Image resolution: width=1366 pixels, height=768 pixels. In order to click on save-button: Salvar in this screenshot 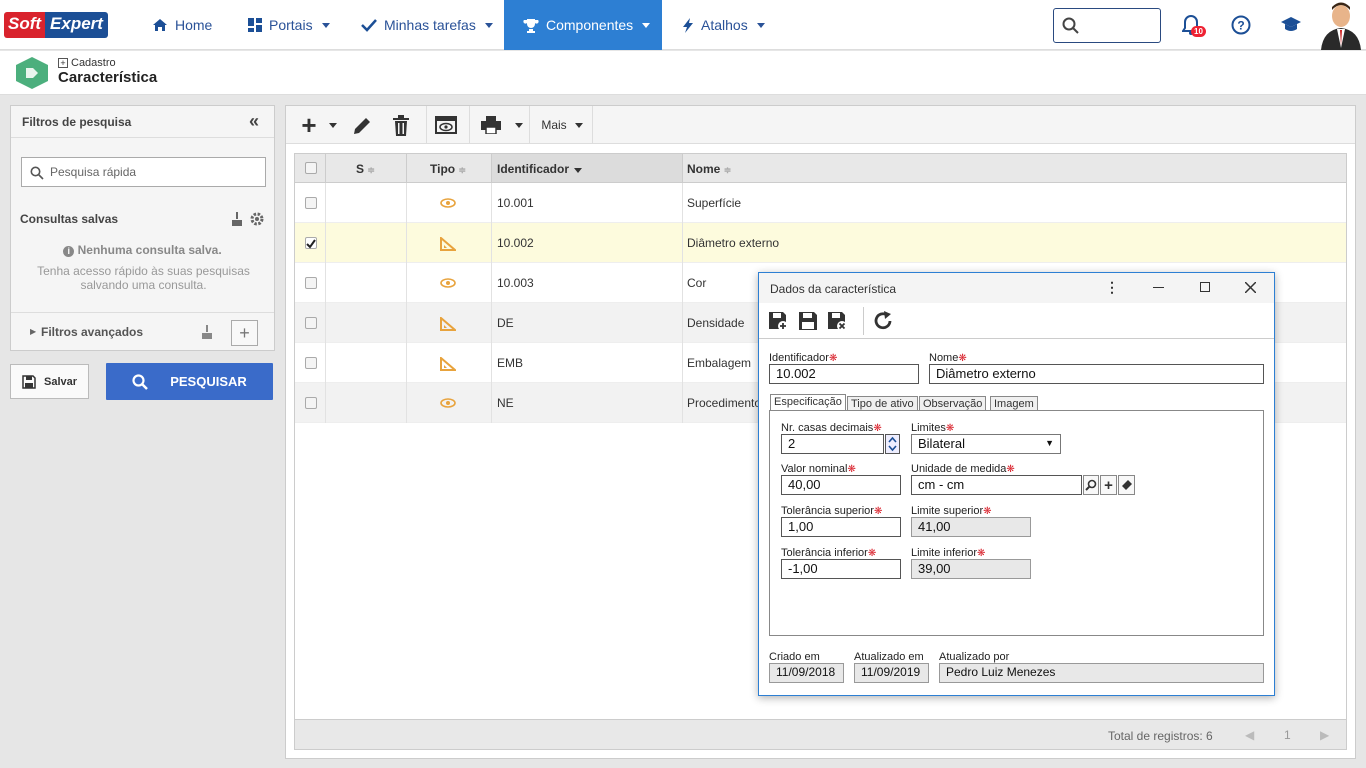, I will do `click(49, 381)`.